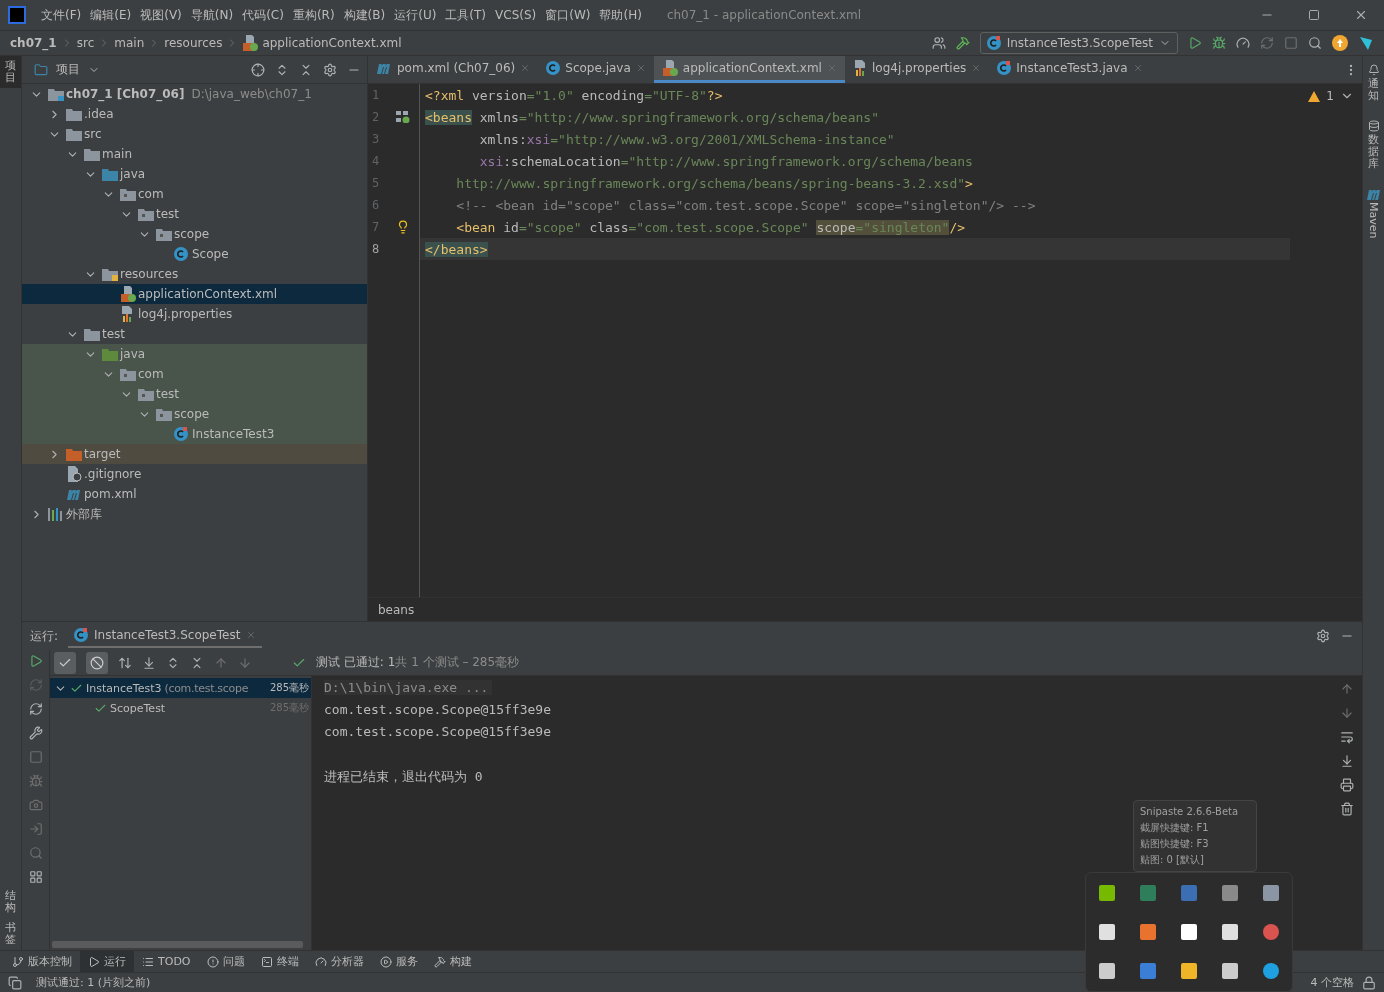 This screenshot has height=992, width=1384. Describe the element at coordinates (620, 15) in the screenshot. I see `menu-item: 帮助(H)` at that location.